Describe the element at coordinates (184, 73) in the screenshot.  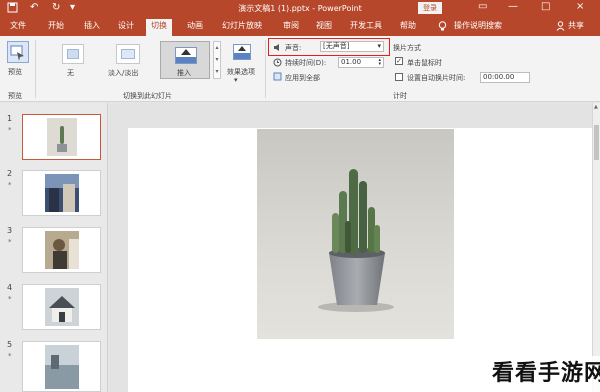
I see `transition-push-label: 推入` at that location.